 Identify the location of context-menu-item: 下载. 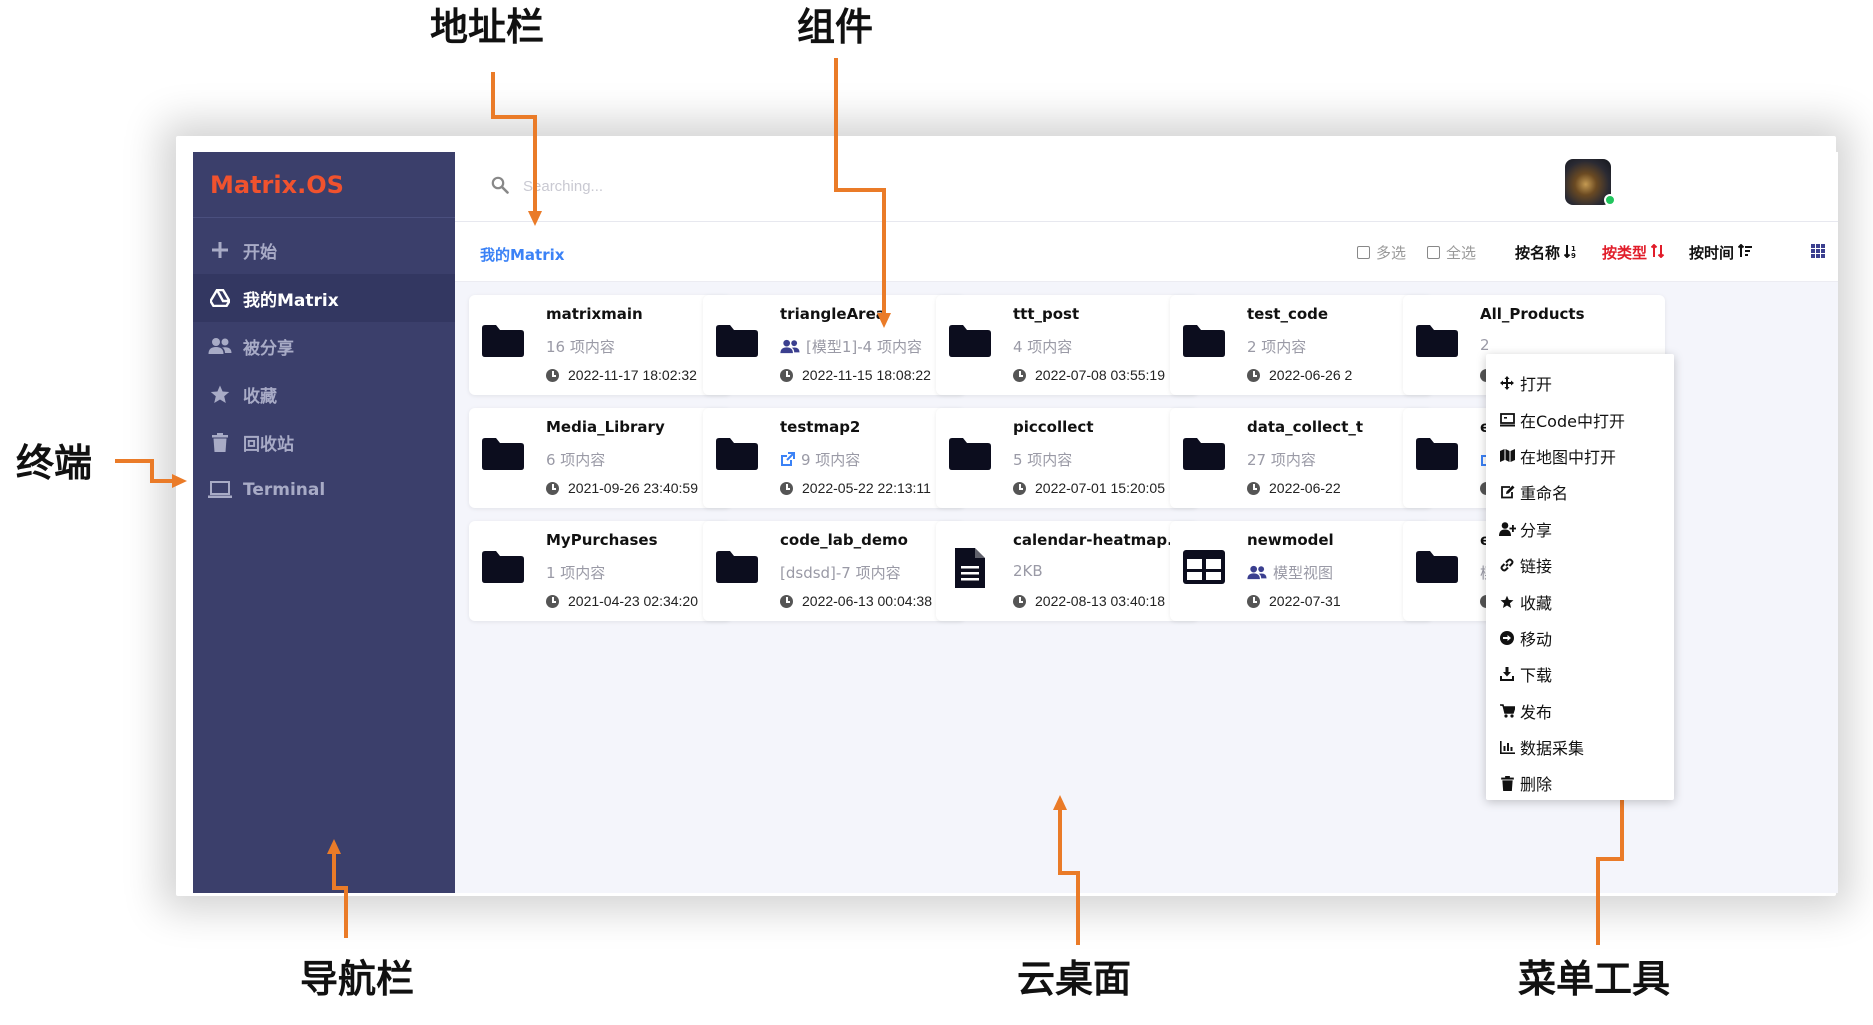
(1580, 674).